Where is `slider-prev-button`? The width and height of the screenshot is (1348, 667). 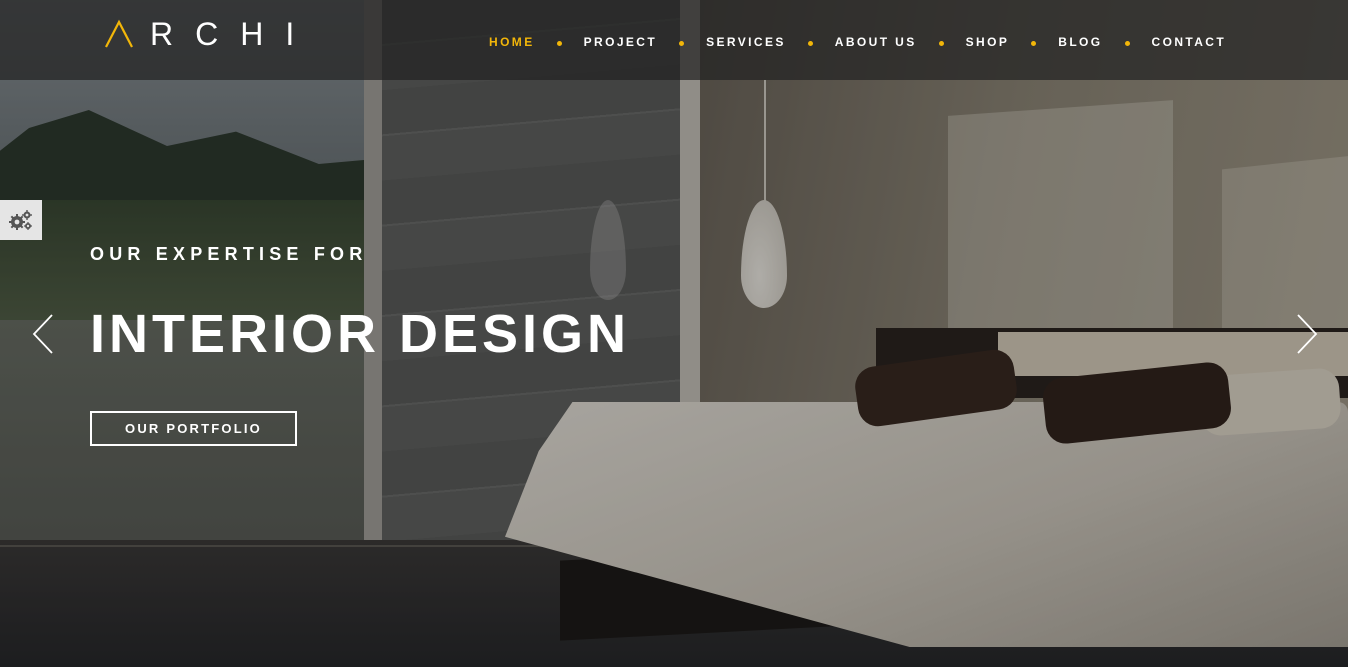 slider-prev-button is located at coordinates (43, 334).